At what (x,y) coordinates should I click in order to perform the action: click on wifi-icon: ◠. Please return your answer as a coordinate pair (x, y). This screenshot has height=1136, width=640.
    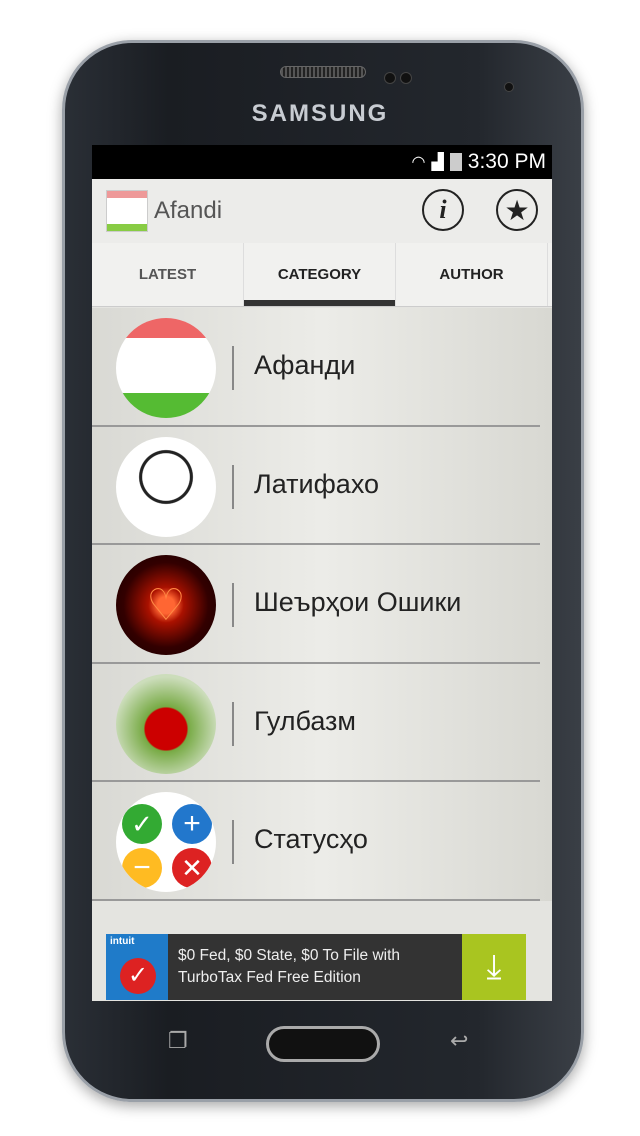
    Looking at the image, I should click on (418, 162).